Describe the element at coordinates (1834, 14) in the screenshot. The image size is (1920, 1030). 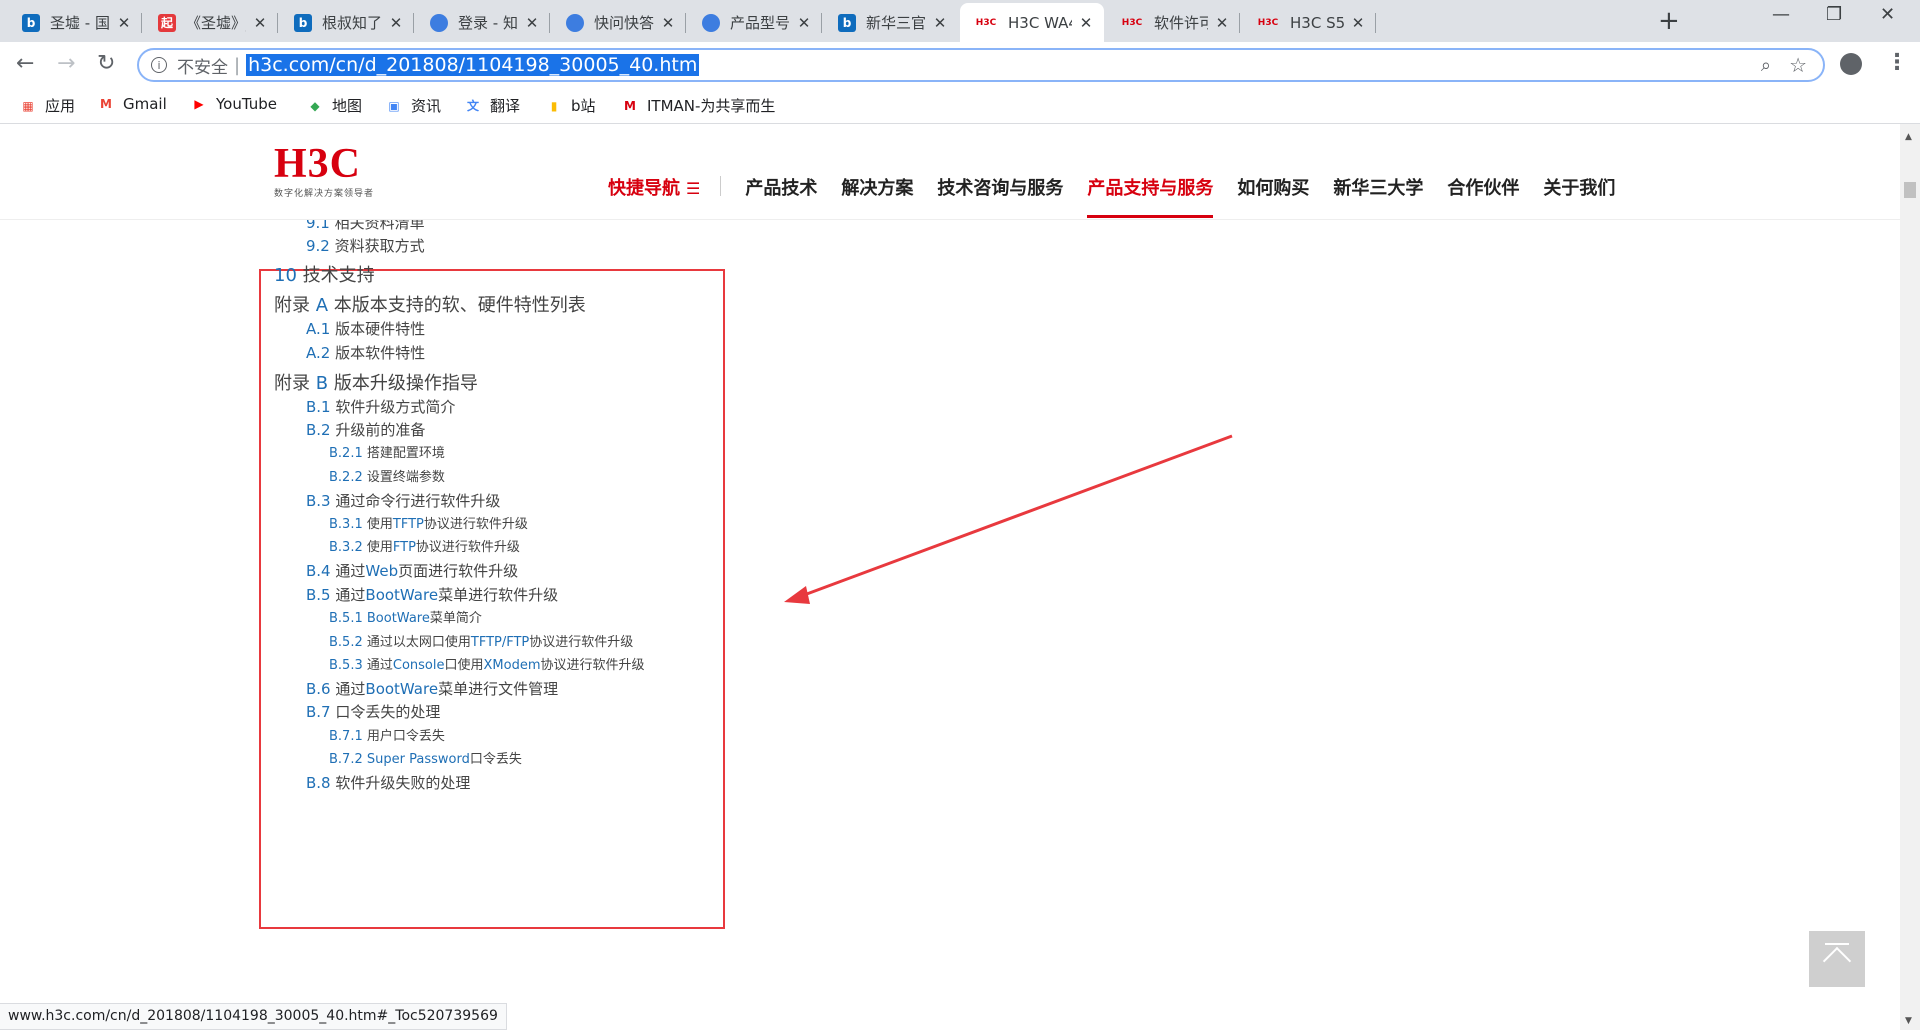
I see `restore-button: ❐` at that location.